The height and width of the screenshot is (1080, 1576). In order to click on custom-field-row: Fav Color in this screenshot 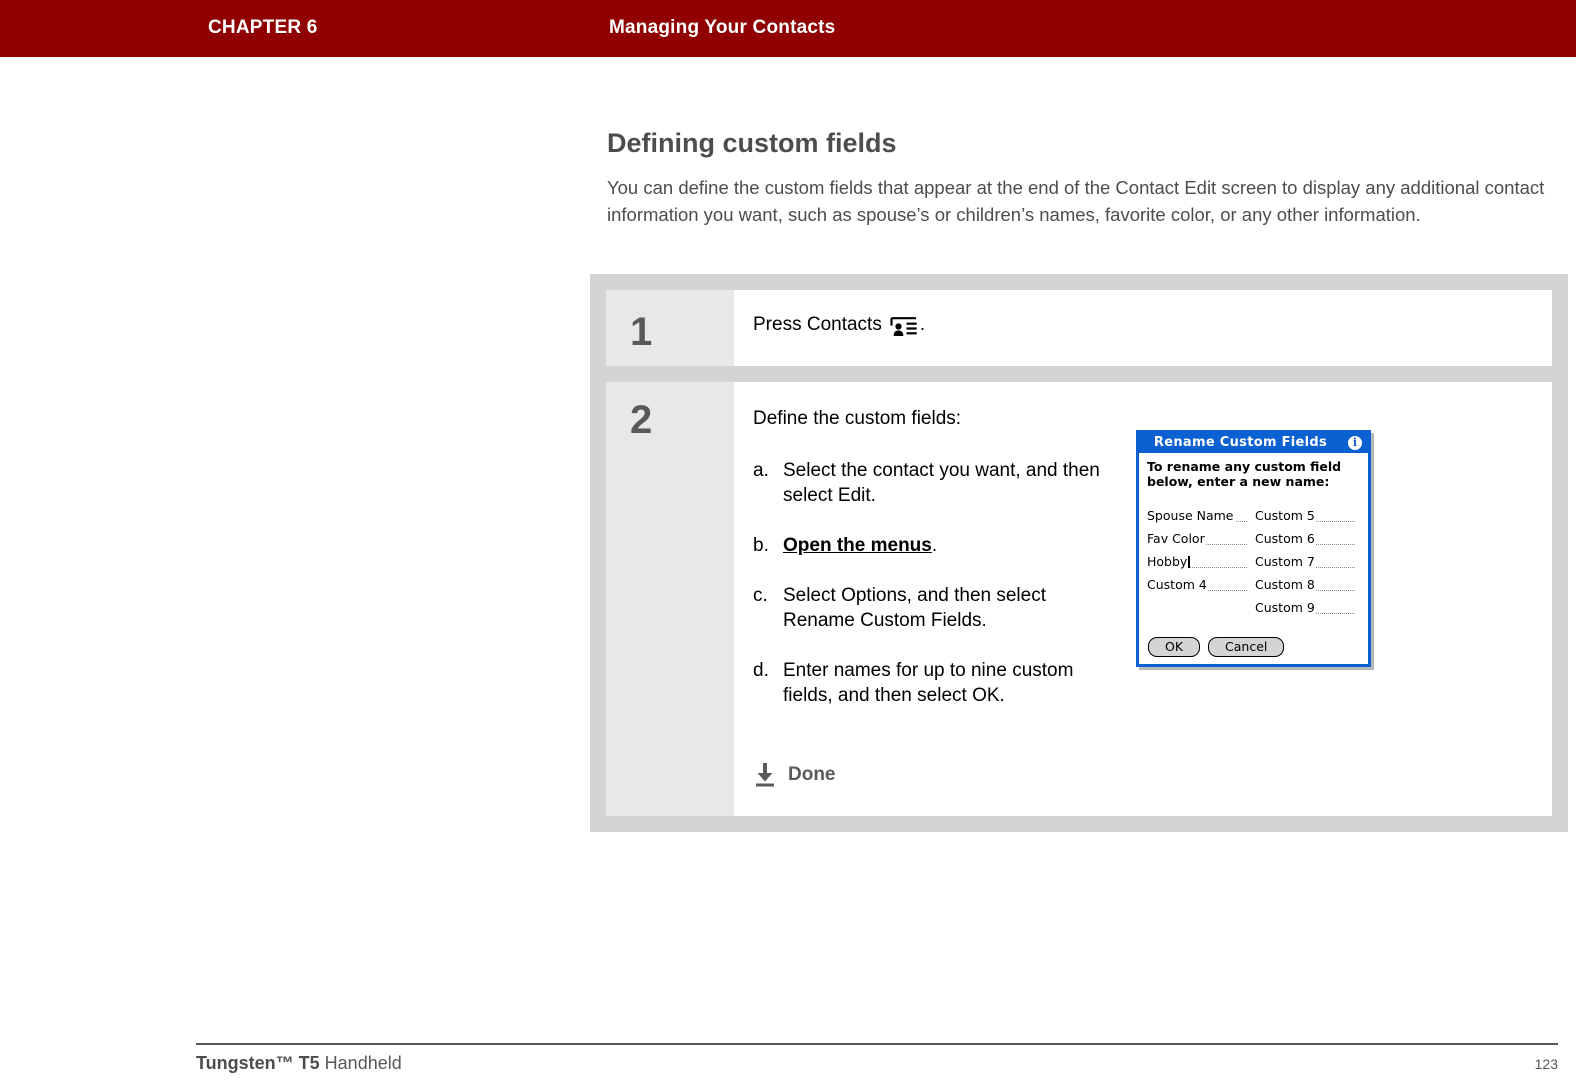, I will do `click(1201, 539)`.